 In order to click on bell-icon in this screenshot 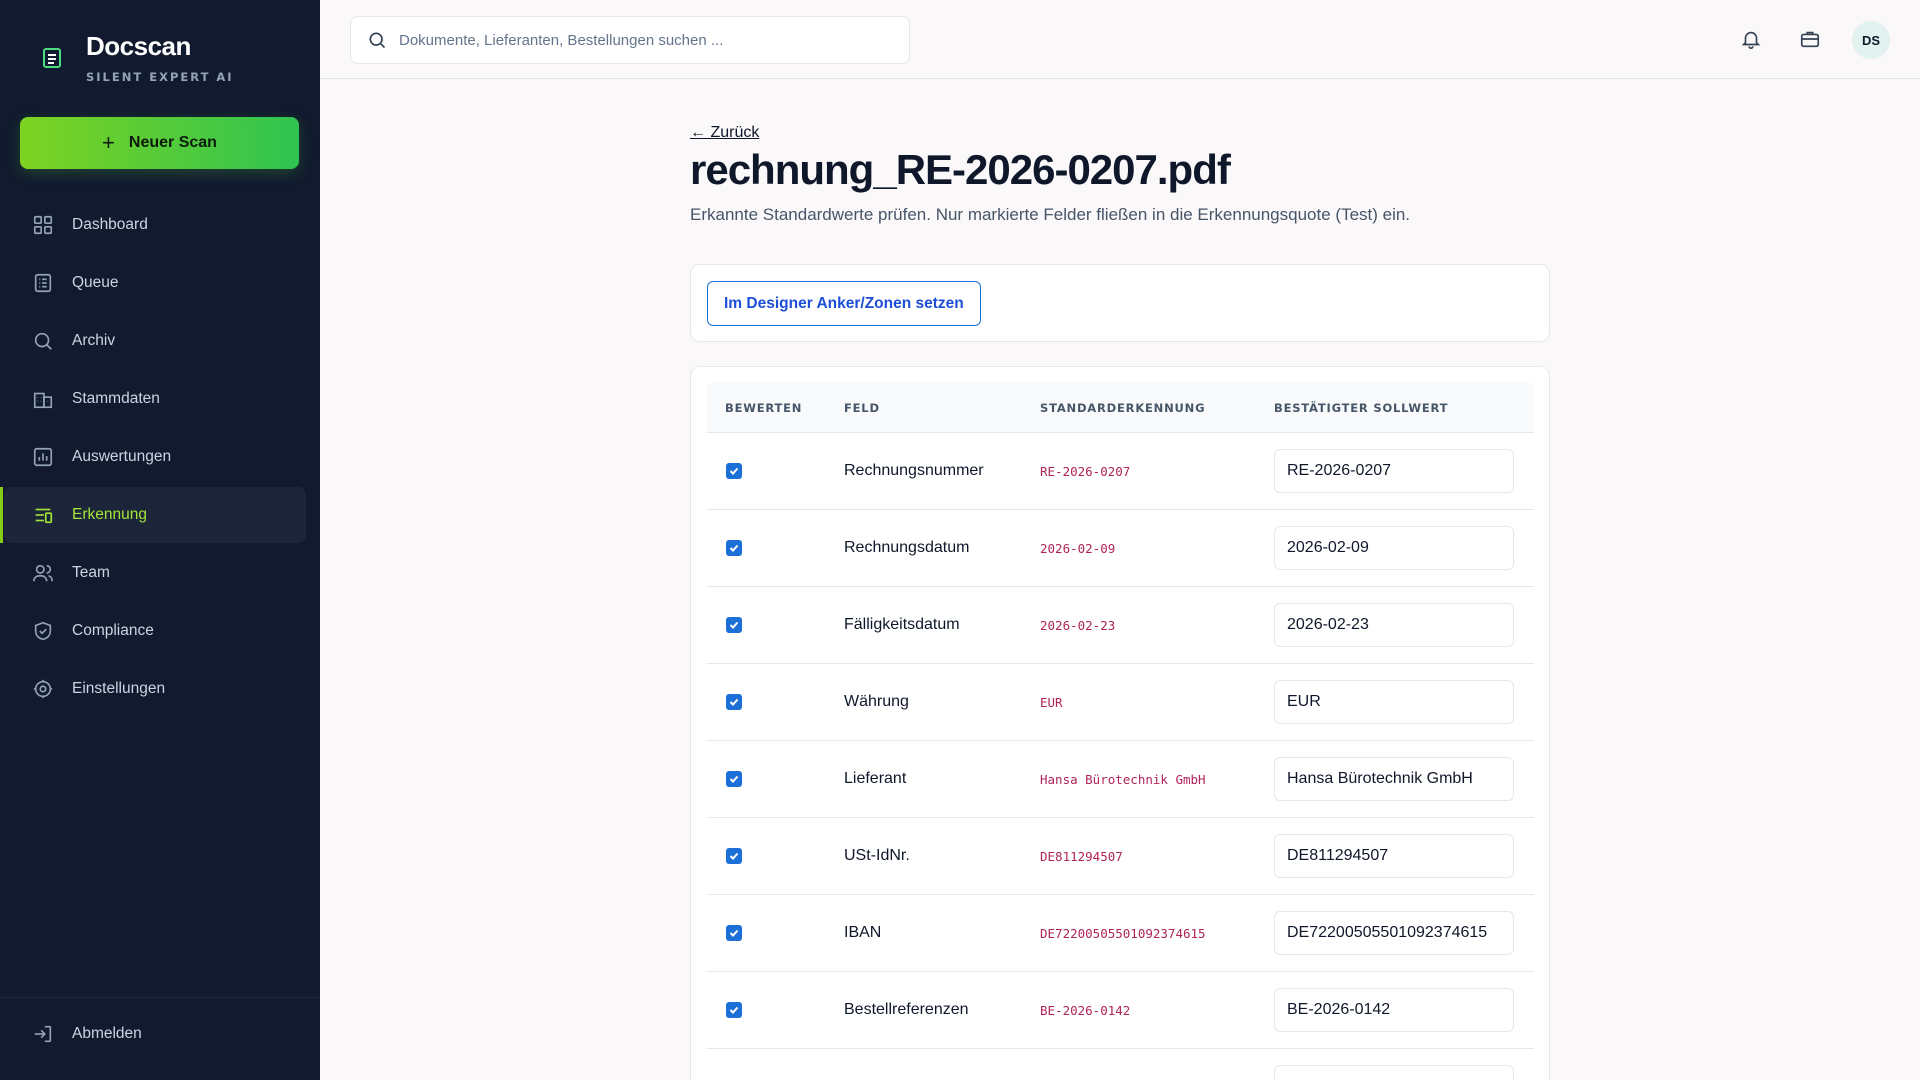, I will do `click(1751, 39)`.